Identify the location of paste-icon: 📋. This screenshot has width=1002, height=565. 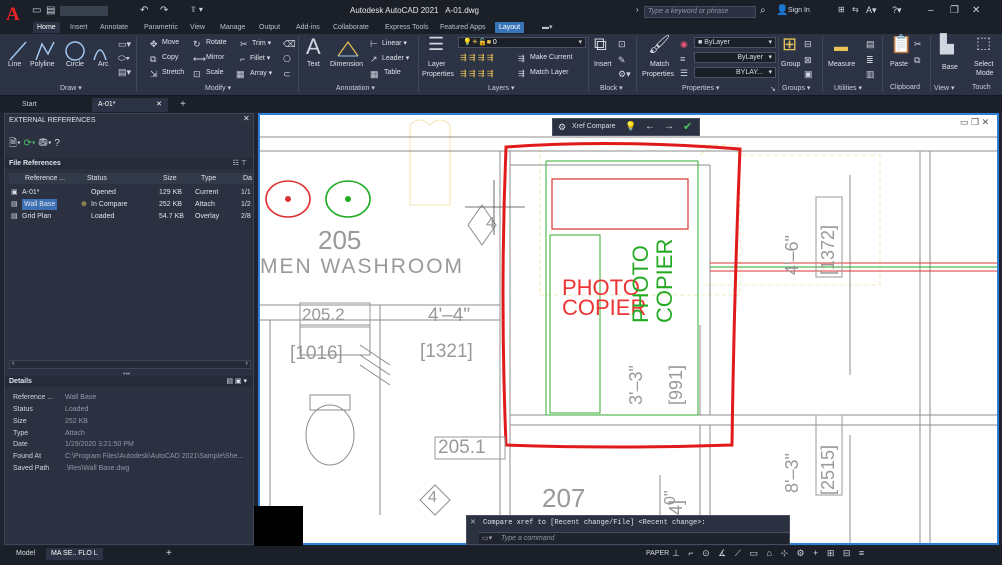
(901, 44).